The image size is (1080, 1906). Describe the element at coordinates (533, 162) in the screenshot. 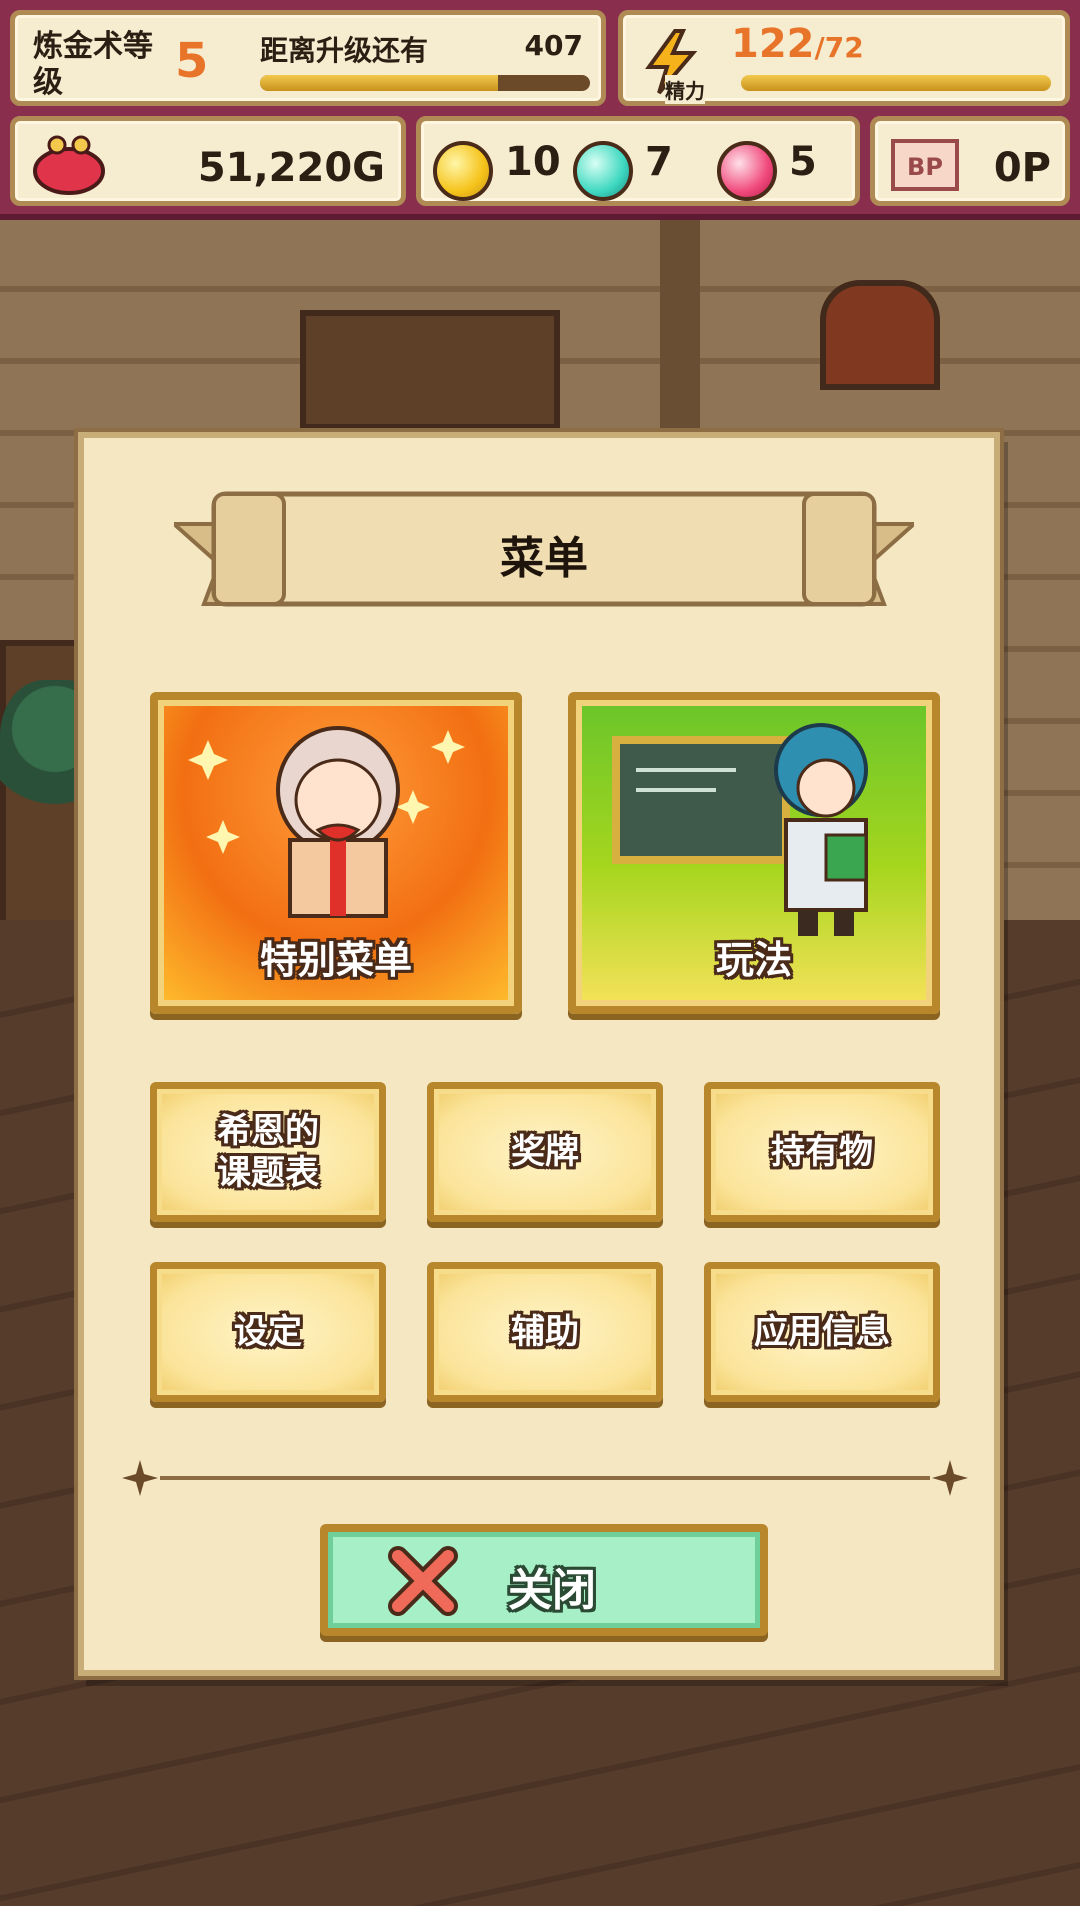

I see `yellow-gem-count: 10` at that location.